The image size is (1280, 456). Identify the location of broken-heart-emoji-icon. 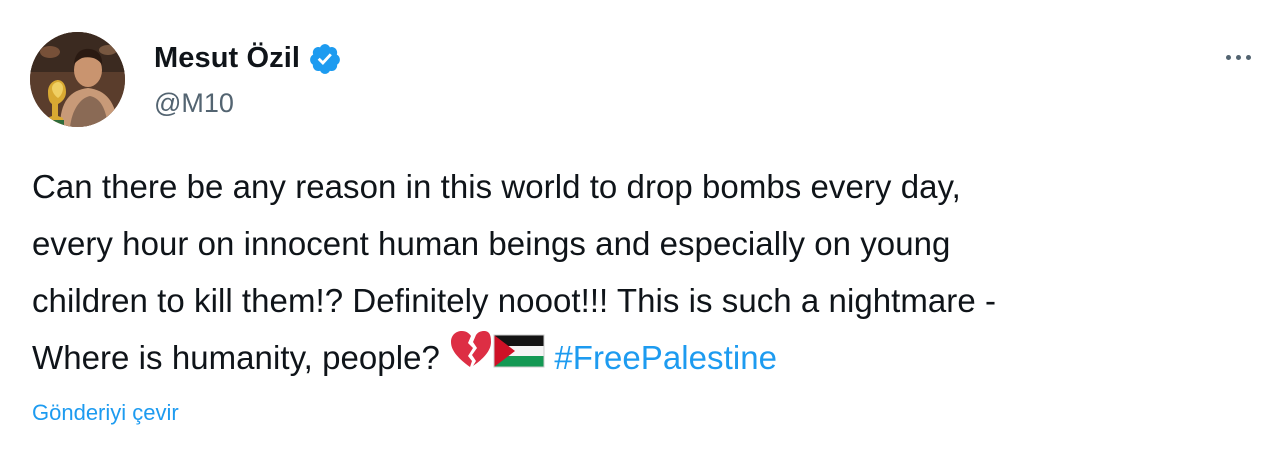
(471, 357).